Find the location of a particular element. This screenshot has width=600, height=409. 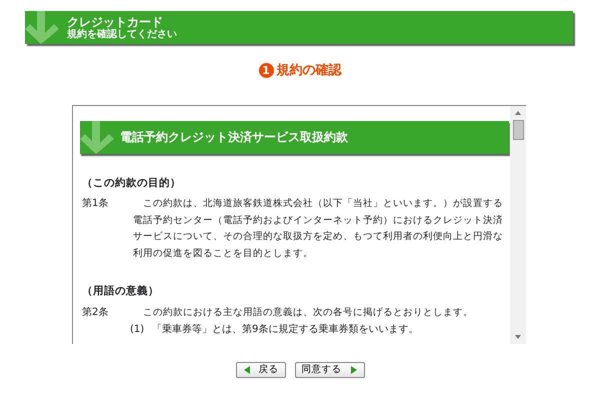

scroll-up-icon is located at coordinates (518, 112).